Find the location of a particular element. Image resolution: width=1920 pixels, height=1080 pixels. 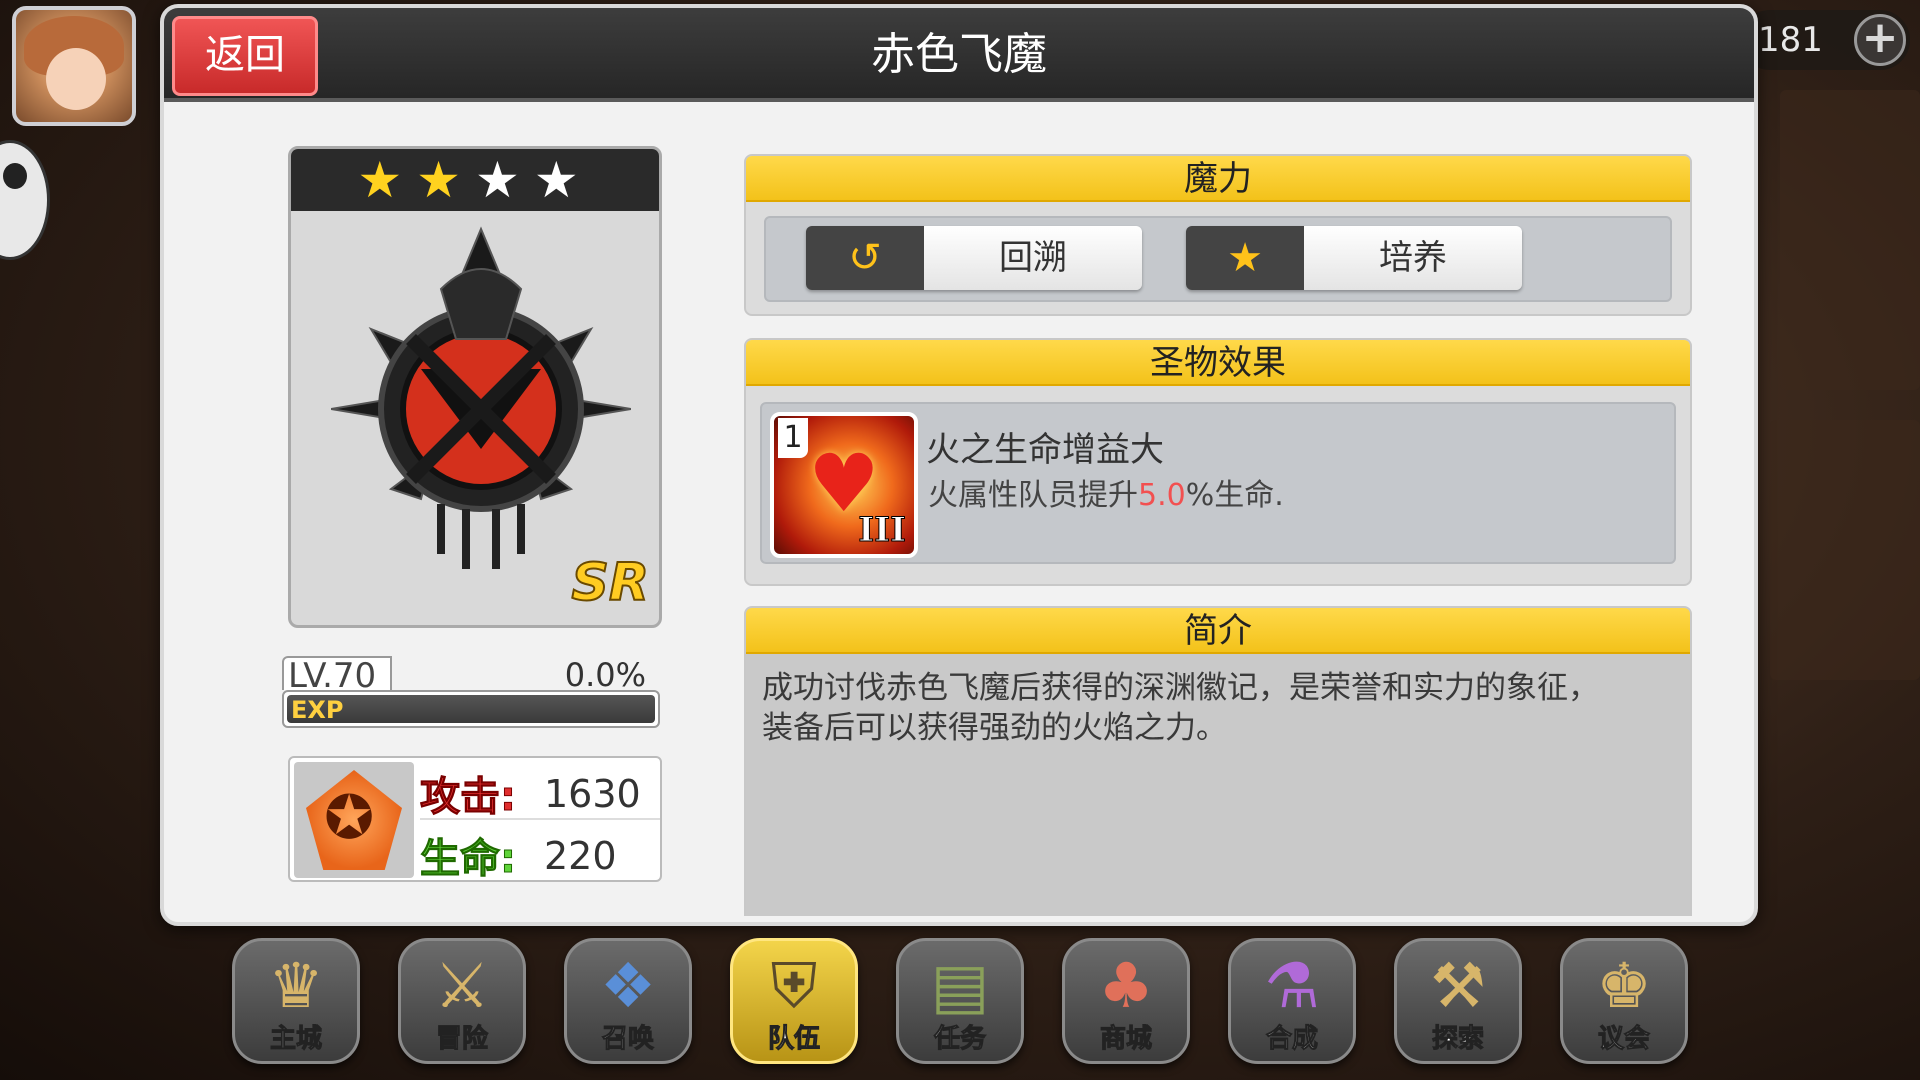

shop-tree-icon: ♣ is located at coordinates (1126, 985).